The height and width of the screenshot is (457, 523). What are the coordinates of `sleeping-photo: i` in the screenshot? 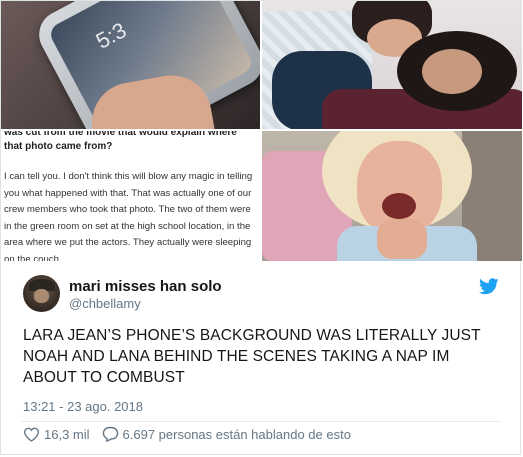 It's located at (392, 65).